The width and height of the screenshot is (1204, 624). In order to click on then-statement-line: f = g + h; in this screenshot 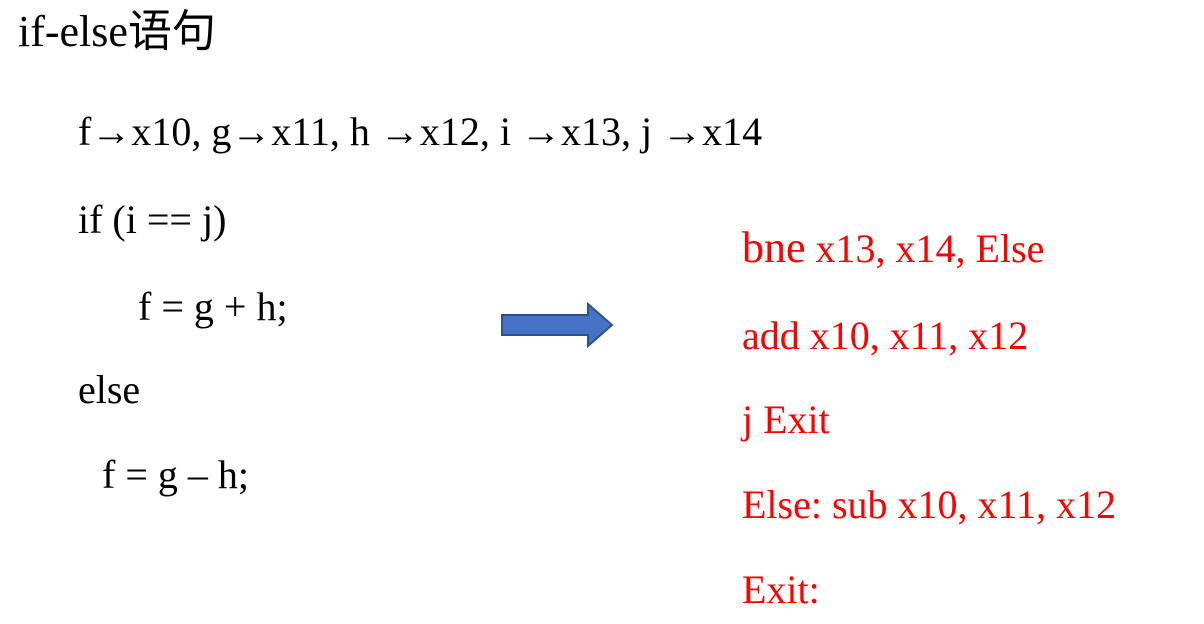, I will do `click(213, 306)`.